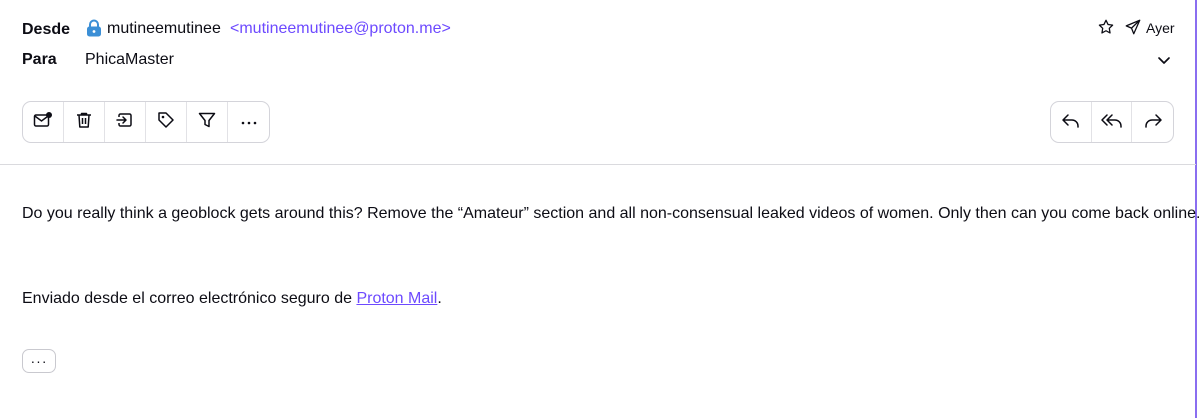  I want to click on from-label: Desde, so click(46, 29).